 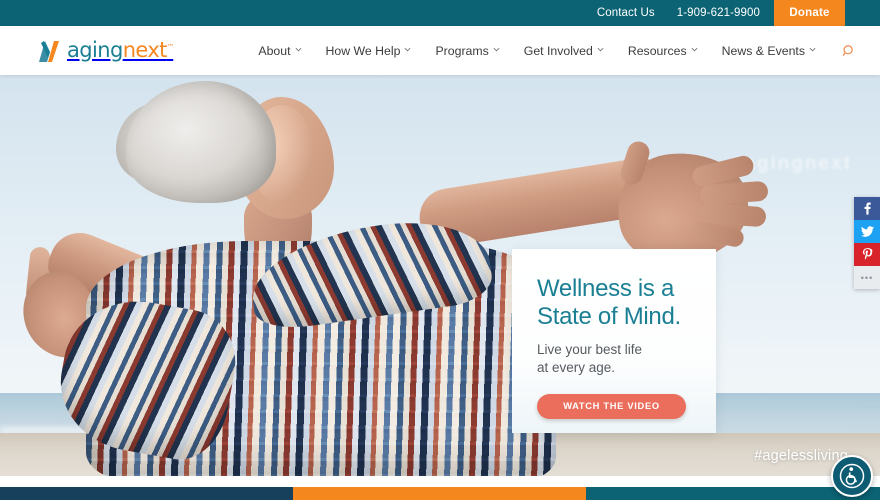 I want to click on accessibility-button, so click(x=852, y=476).